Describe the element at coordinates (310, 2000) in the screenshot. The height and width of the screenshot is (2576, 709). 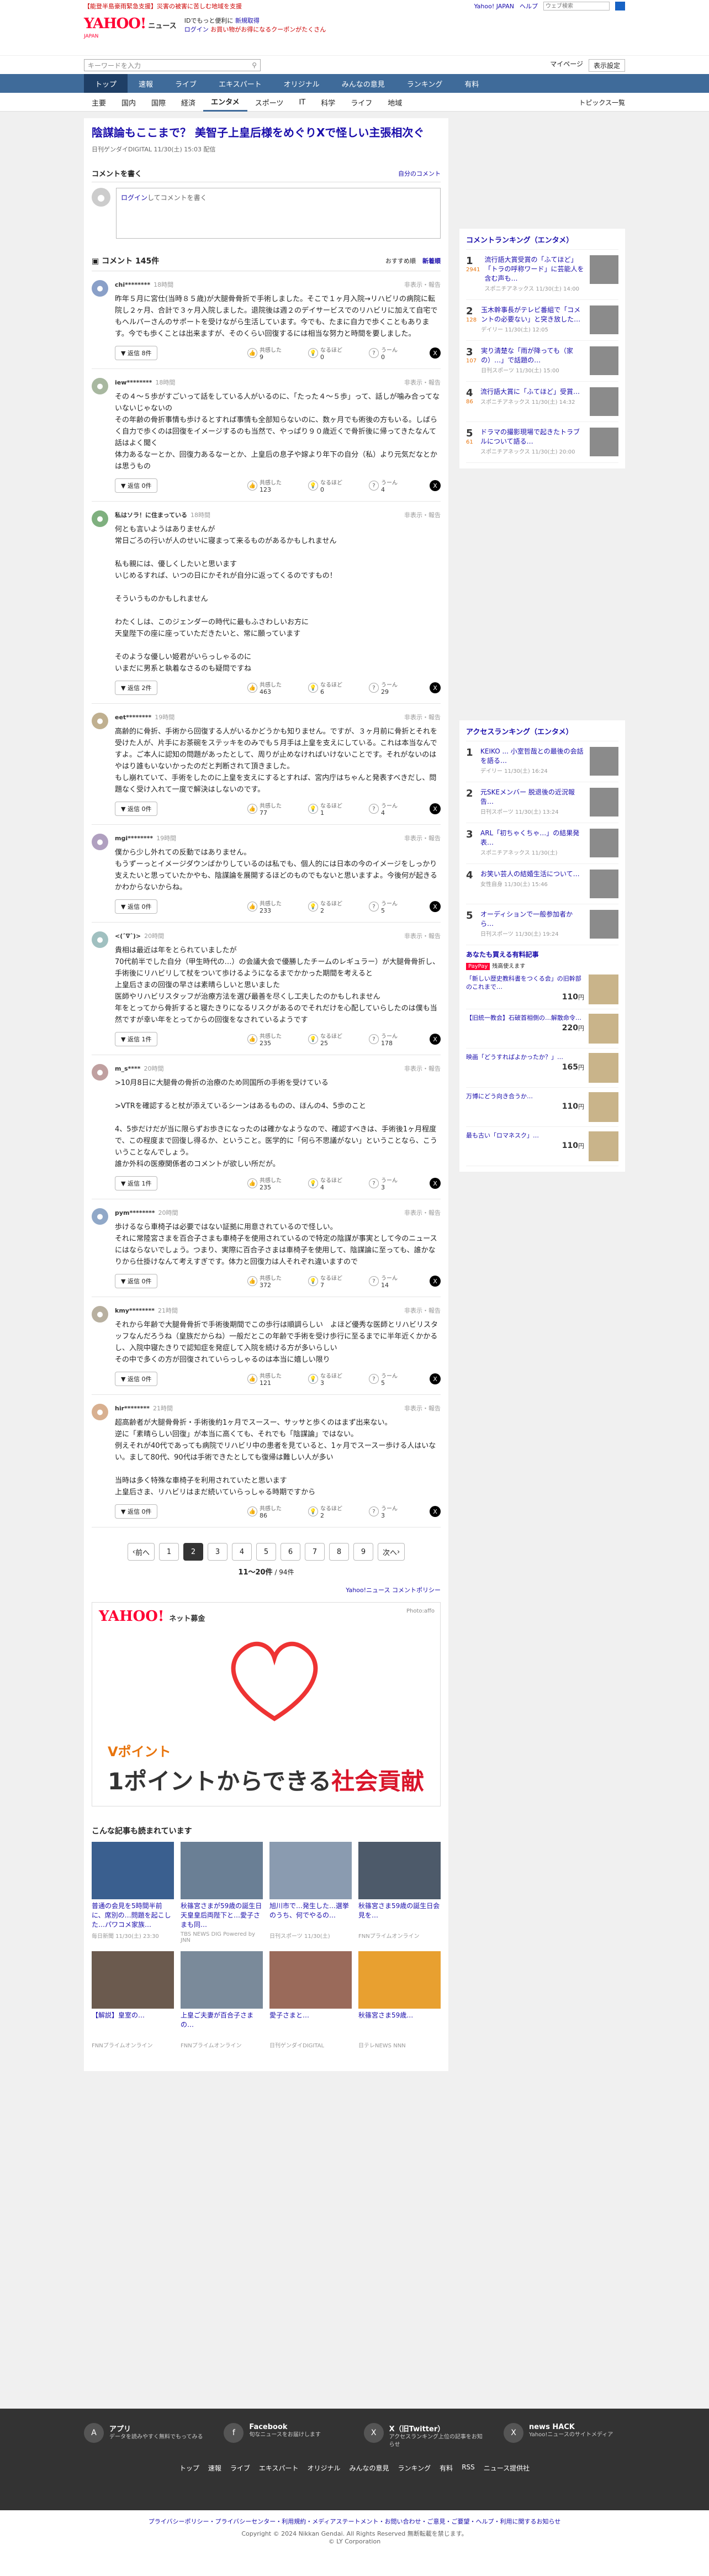
I see `related-article-card: 愛子さまと… 日刊ゲンダイDIGITAL` at that location.